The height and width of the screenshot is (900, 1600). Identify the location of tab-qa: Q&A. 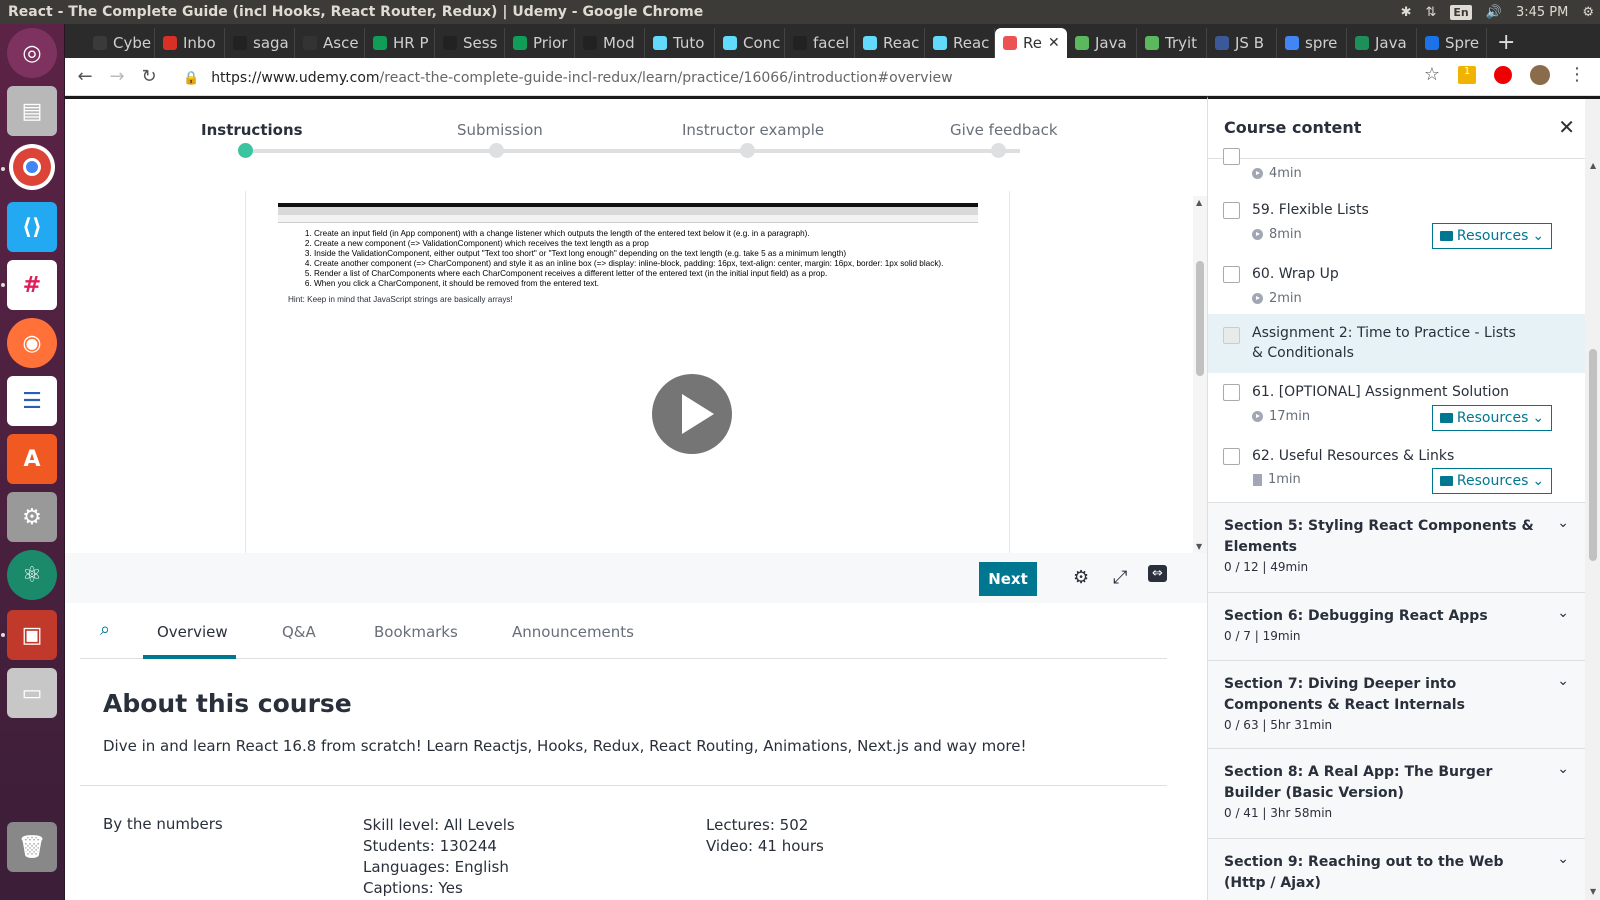
(299, 632).